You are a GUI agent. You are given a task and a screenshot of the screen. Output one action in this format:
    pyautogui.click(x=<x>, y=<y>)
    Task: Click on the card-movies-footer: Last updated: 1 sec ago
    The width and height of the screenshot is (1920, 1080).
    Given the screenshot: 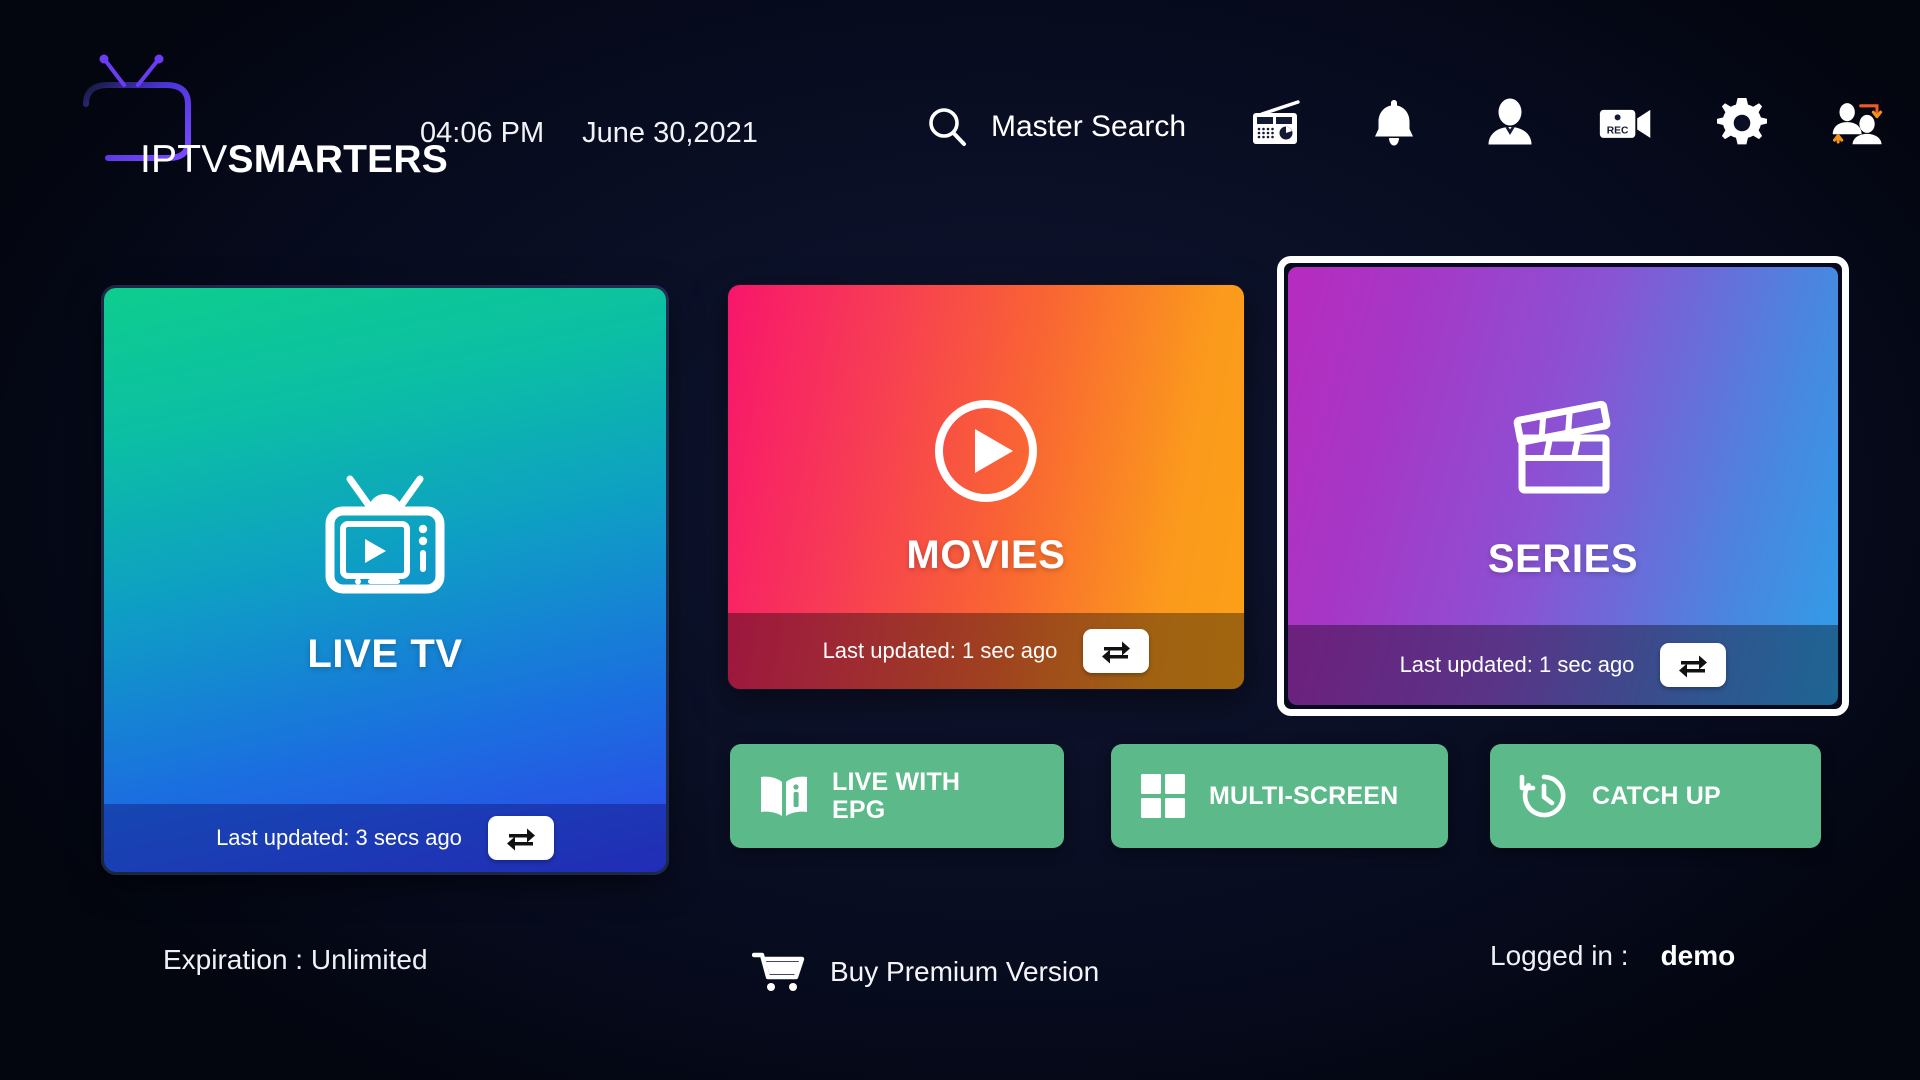 What is the action you would take?
    pyautogui.click(x=986, y=651)
    